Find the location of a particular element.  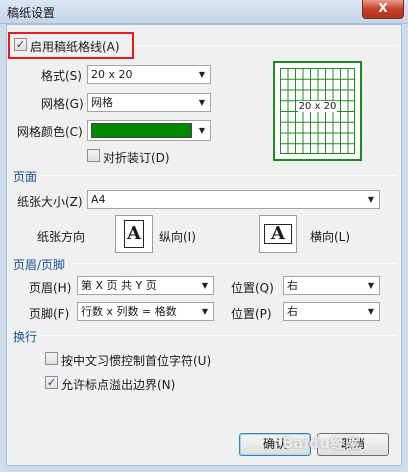

footer-select: 行数 x 列数 = 格数 ▼ is located at coordinates (145, 311).